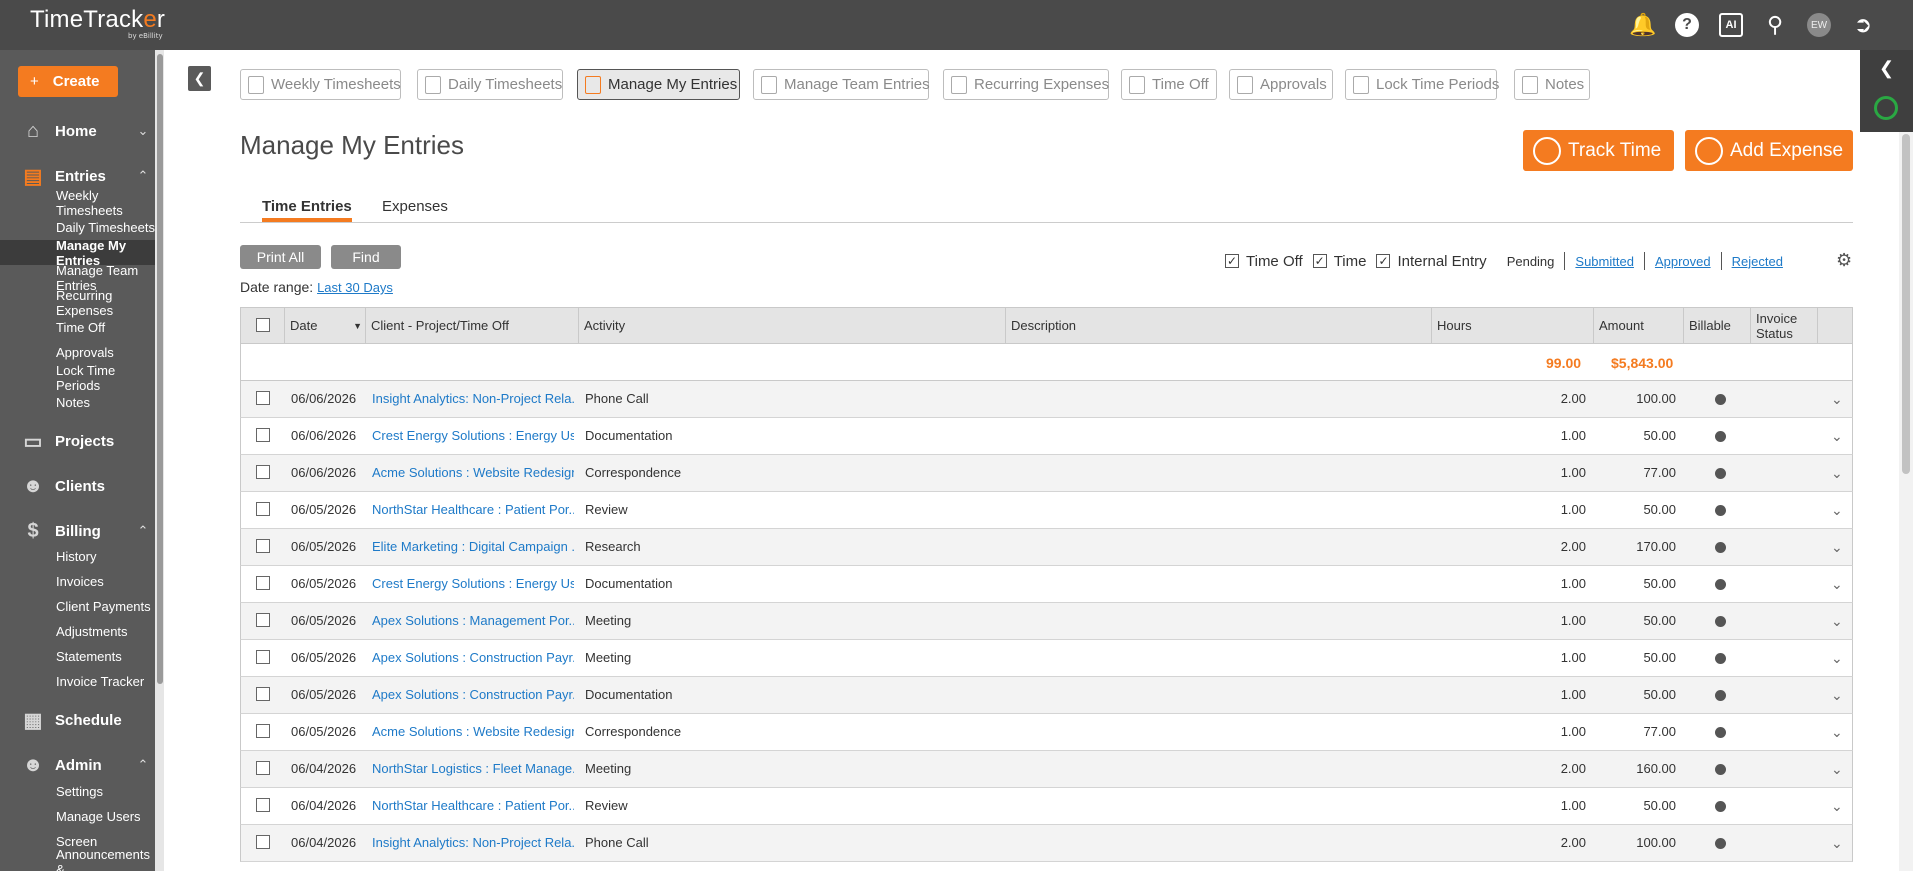 The height and width of the screenshot is (871, 1913). What do you see at coordinates (280, 257) in the screenshot?
I see `print-all-button: Print All` at bounding box center [280, 257].